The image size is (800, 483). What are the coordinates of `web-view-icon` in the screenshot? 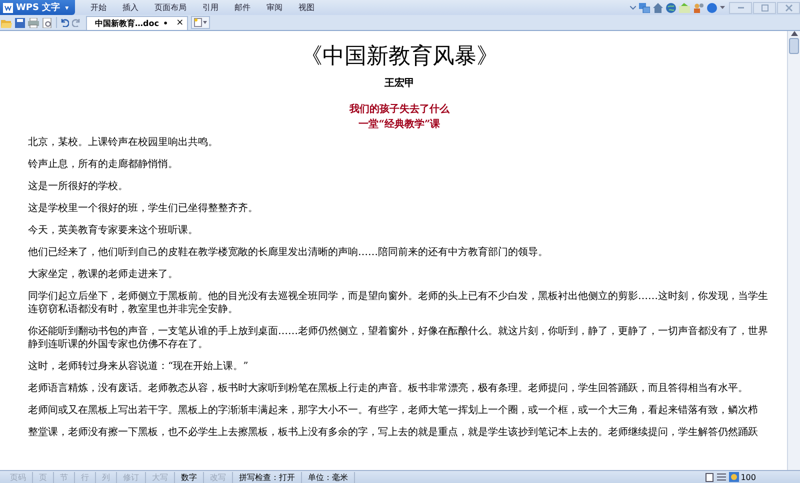 It's located at (733, 477).